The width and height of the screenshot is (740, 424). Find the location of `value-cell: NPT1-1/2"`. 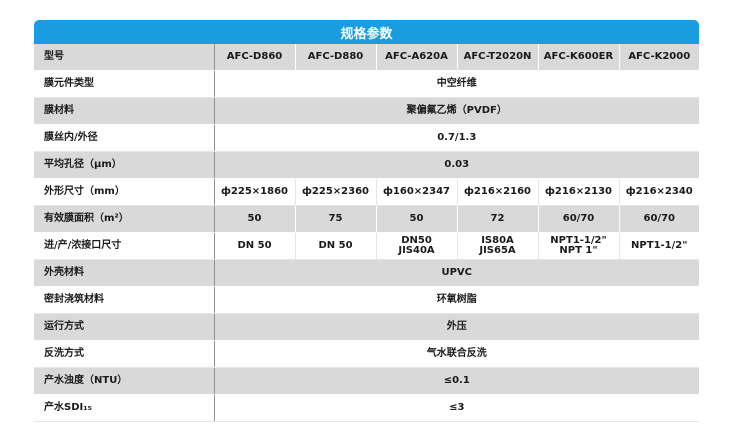

value-cell: NPT1-1/2" is located at coordinates (659, 246).